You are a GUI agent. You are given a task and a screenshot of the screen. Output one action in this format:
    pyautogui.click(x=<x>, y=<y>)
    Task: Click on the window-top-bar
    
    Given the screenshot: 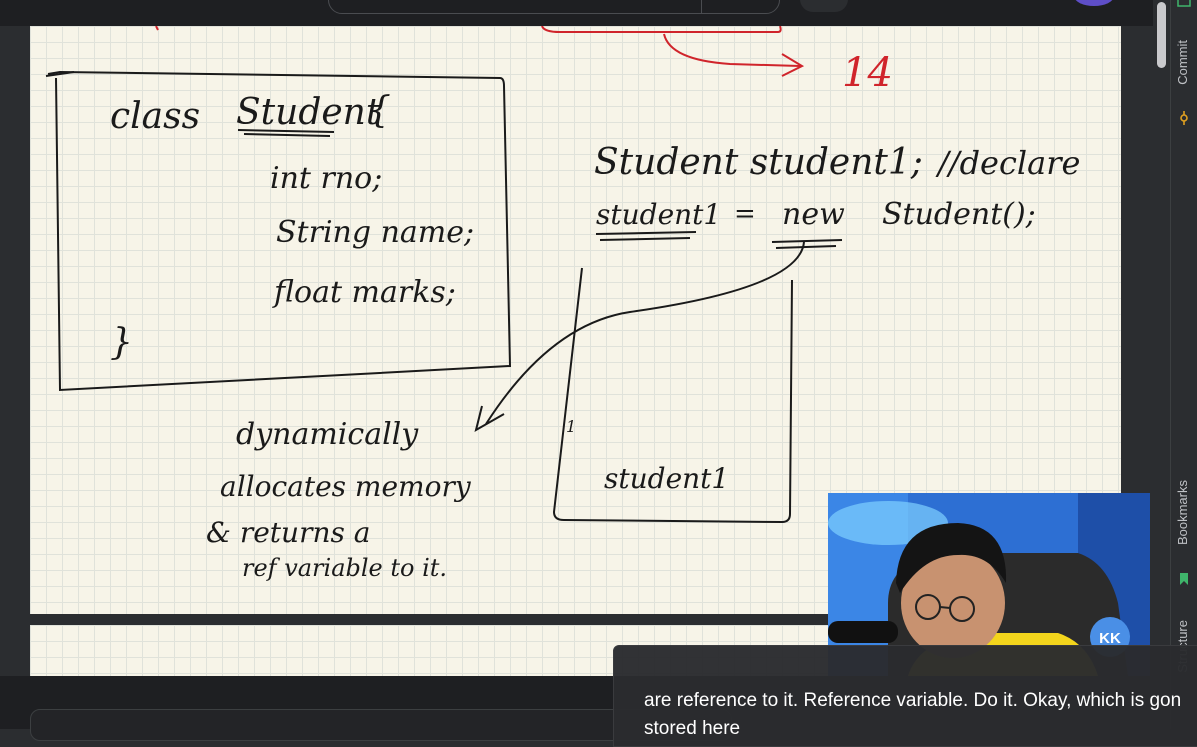 What is the action you would take?
    pyautogui.click(x=585, y=13)
    